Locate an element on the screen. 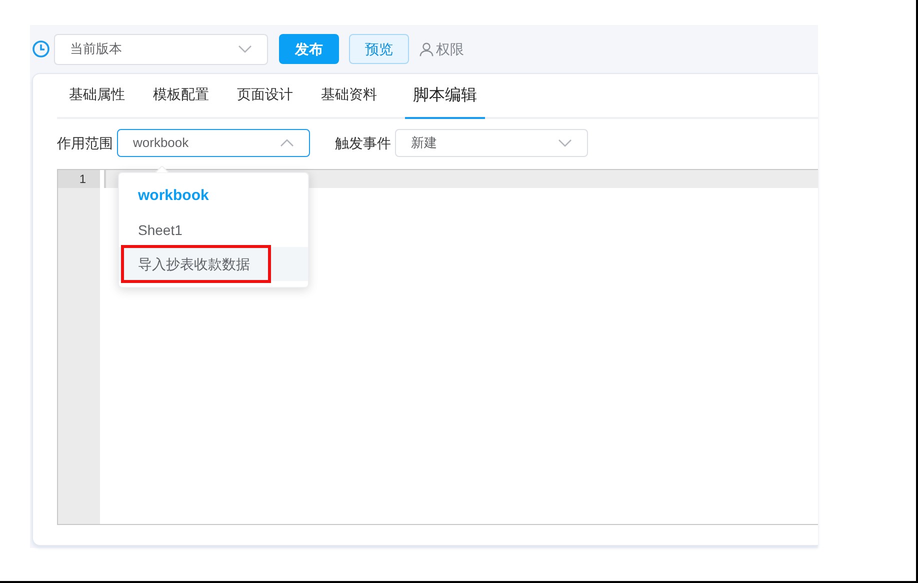 Image resolution: width=918 pixels, height=583 pixels. filter-select: workbook is located at coordinates (213, 143).